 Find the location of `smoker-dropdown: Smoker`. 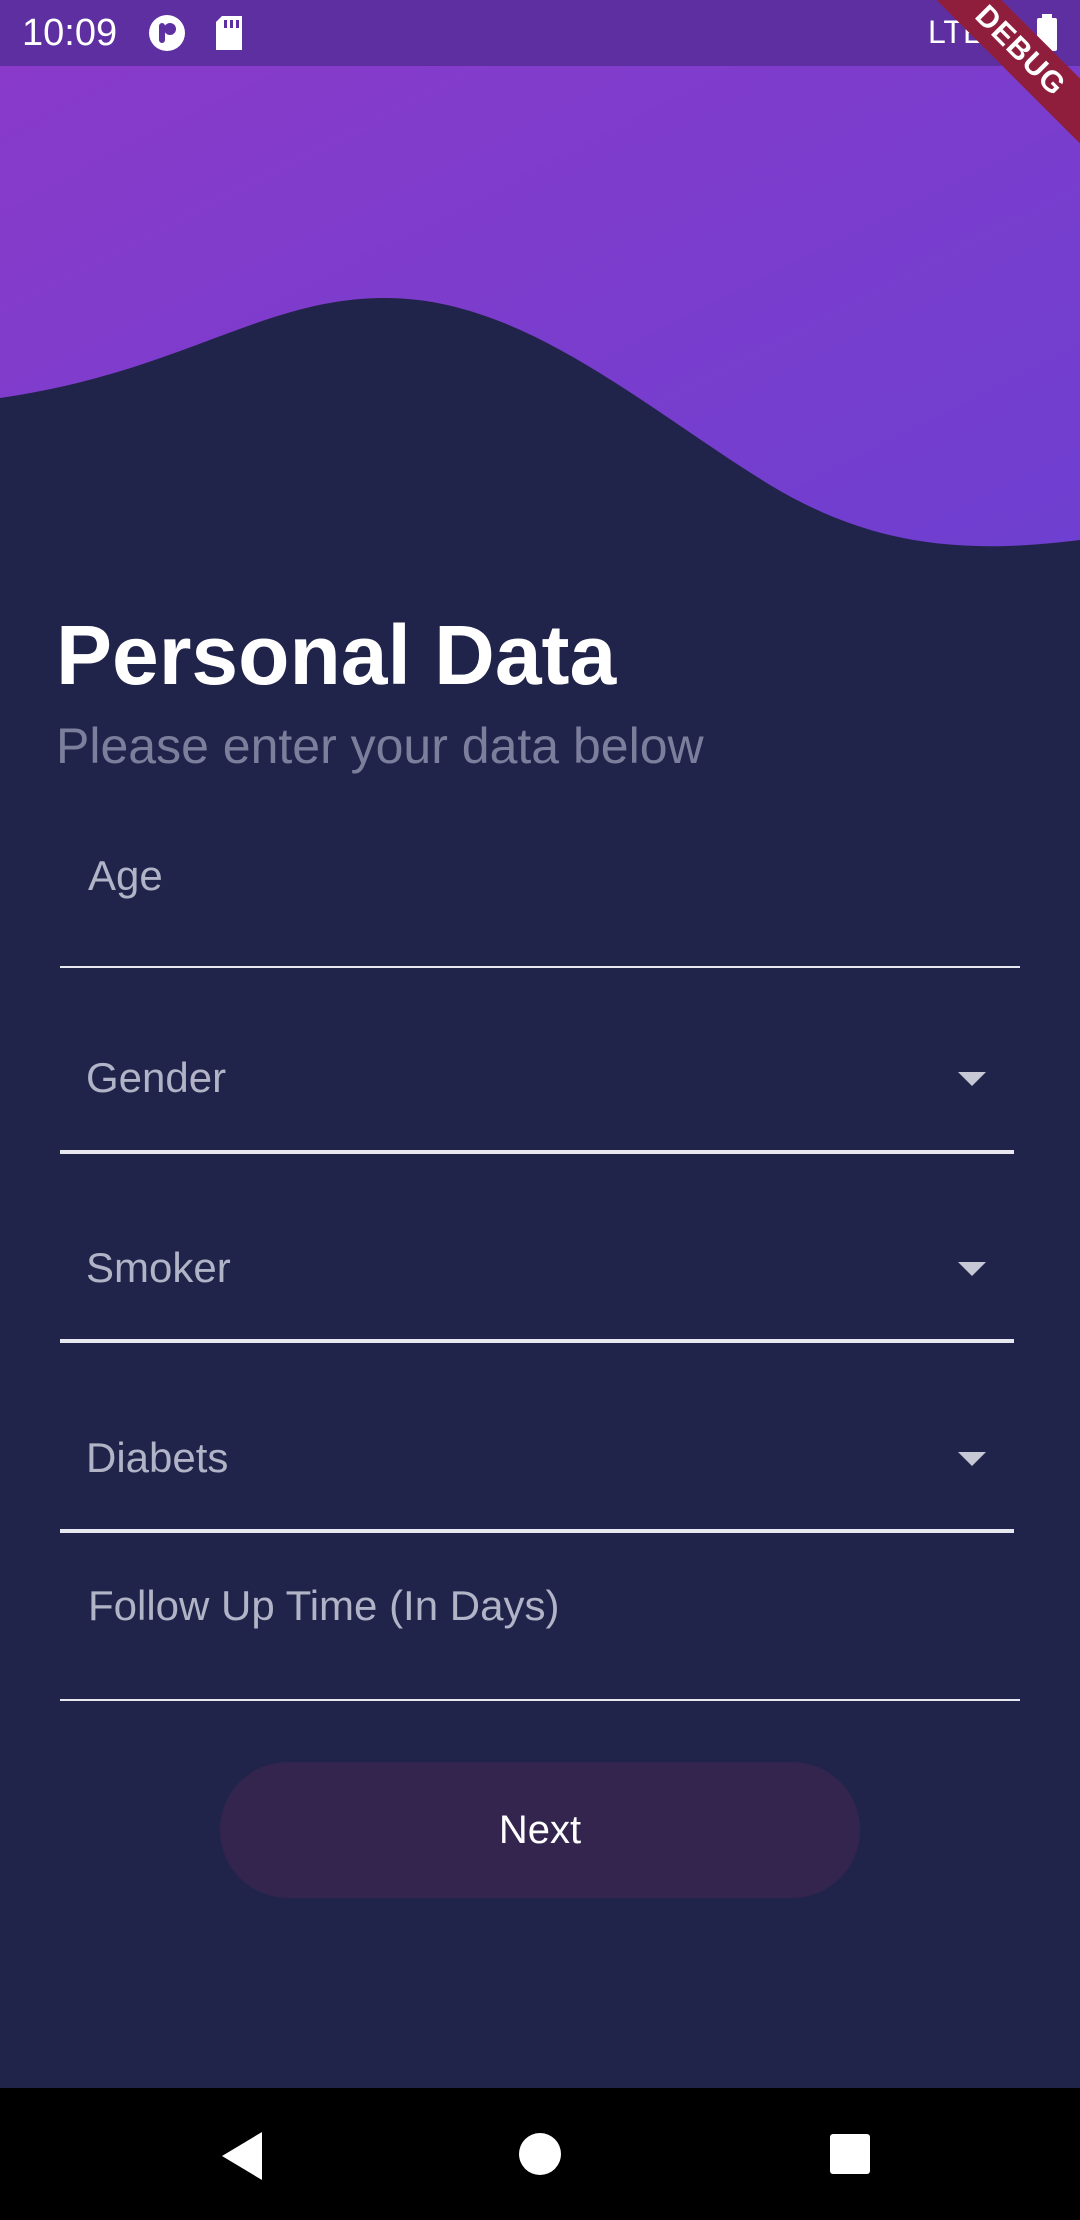

smoker-dropdown: Smoker is located at coordinates (540, 1285).